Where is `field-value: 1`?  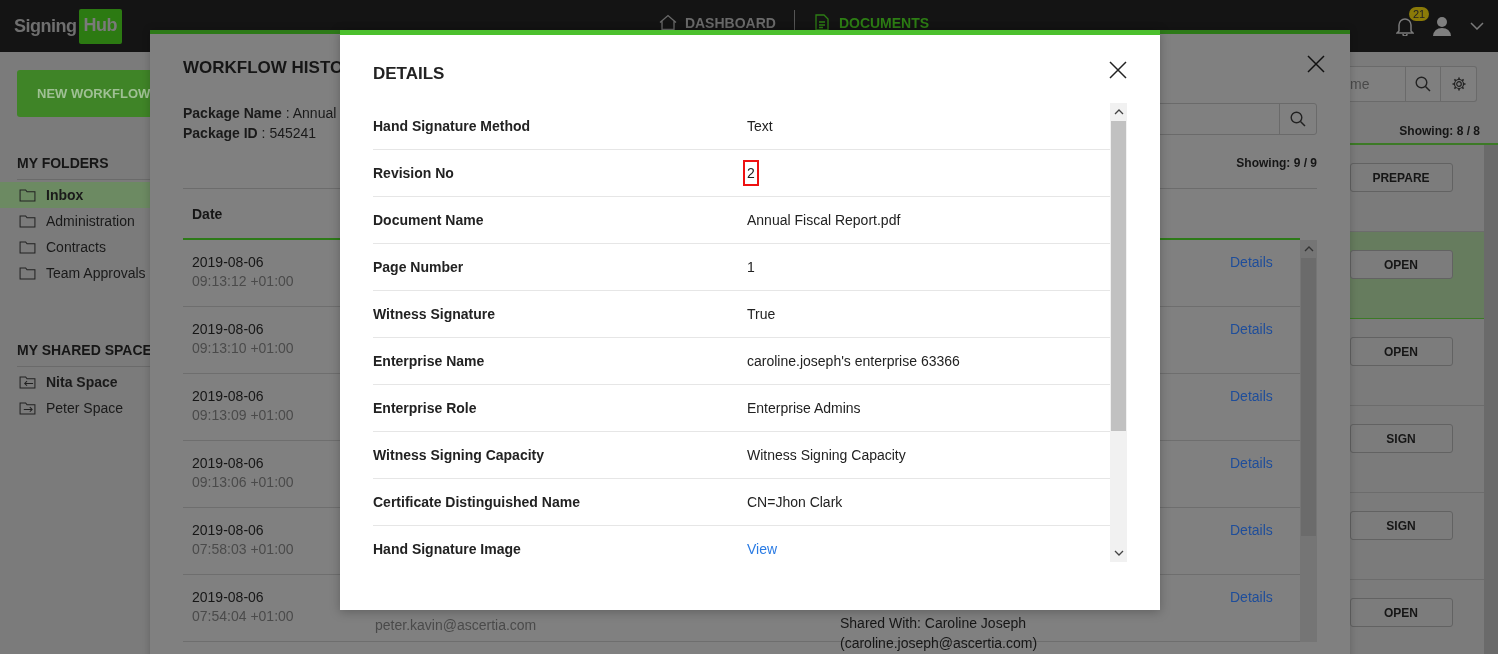 field-value: 1 is located at coordinates (751, 267).